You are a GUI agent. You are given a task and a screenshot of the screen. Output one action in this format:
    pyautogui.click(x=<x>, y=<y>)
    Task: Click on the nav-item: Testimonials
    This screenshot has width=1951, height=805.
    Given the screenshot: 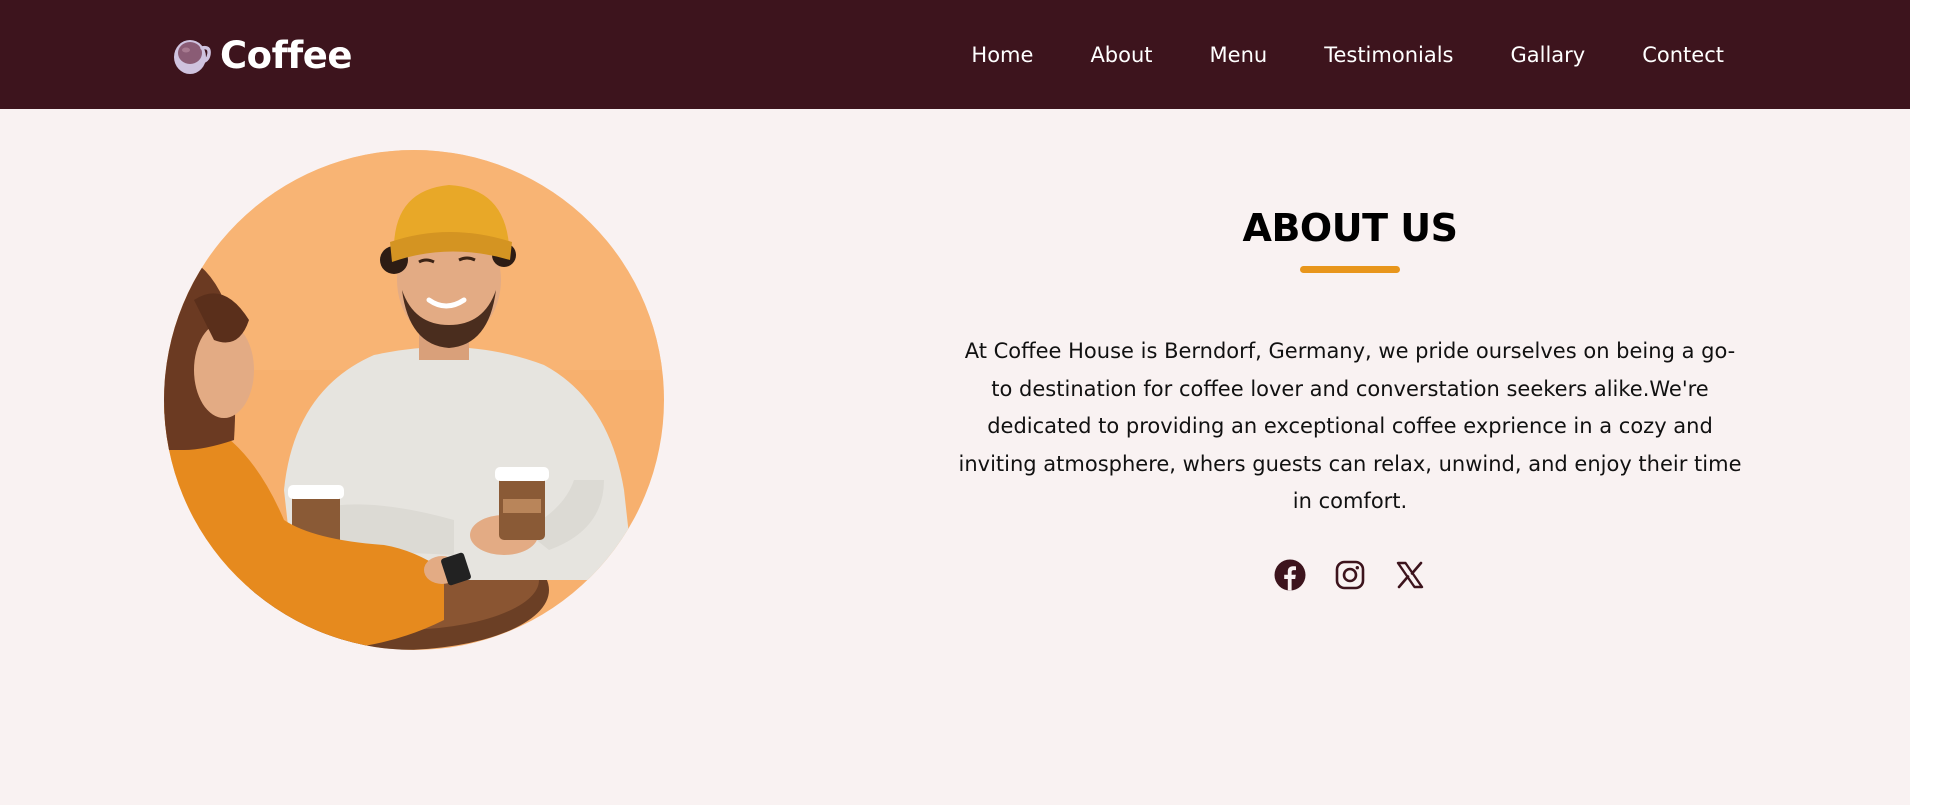 What is the action you would take?
    pyautogui.click(x=1388, y=55)
    